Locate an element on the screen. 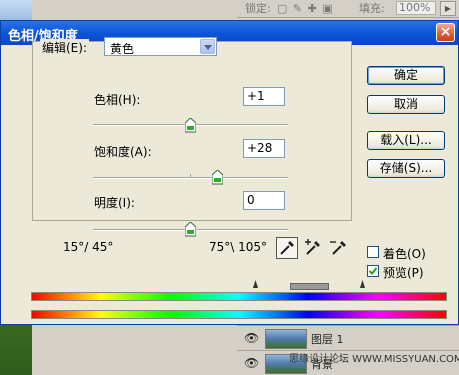 This screenshot has height=375, width=459. chevron-down-icon is located at coordinates (207, 46).